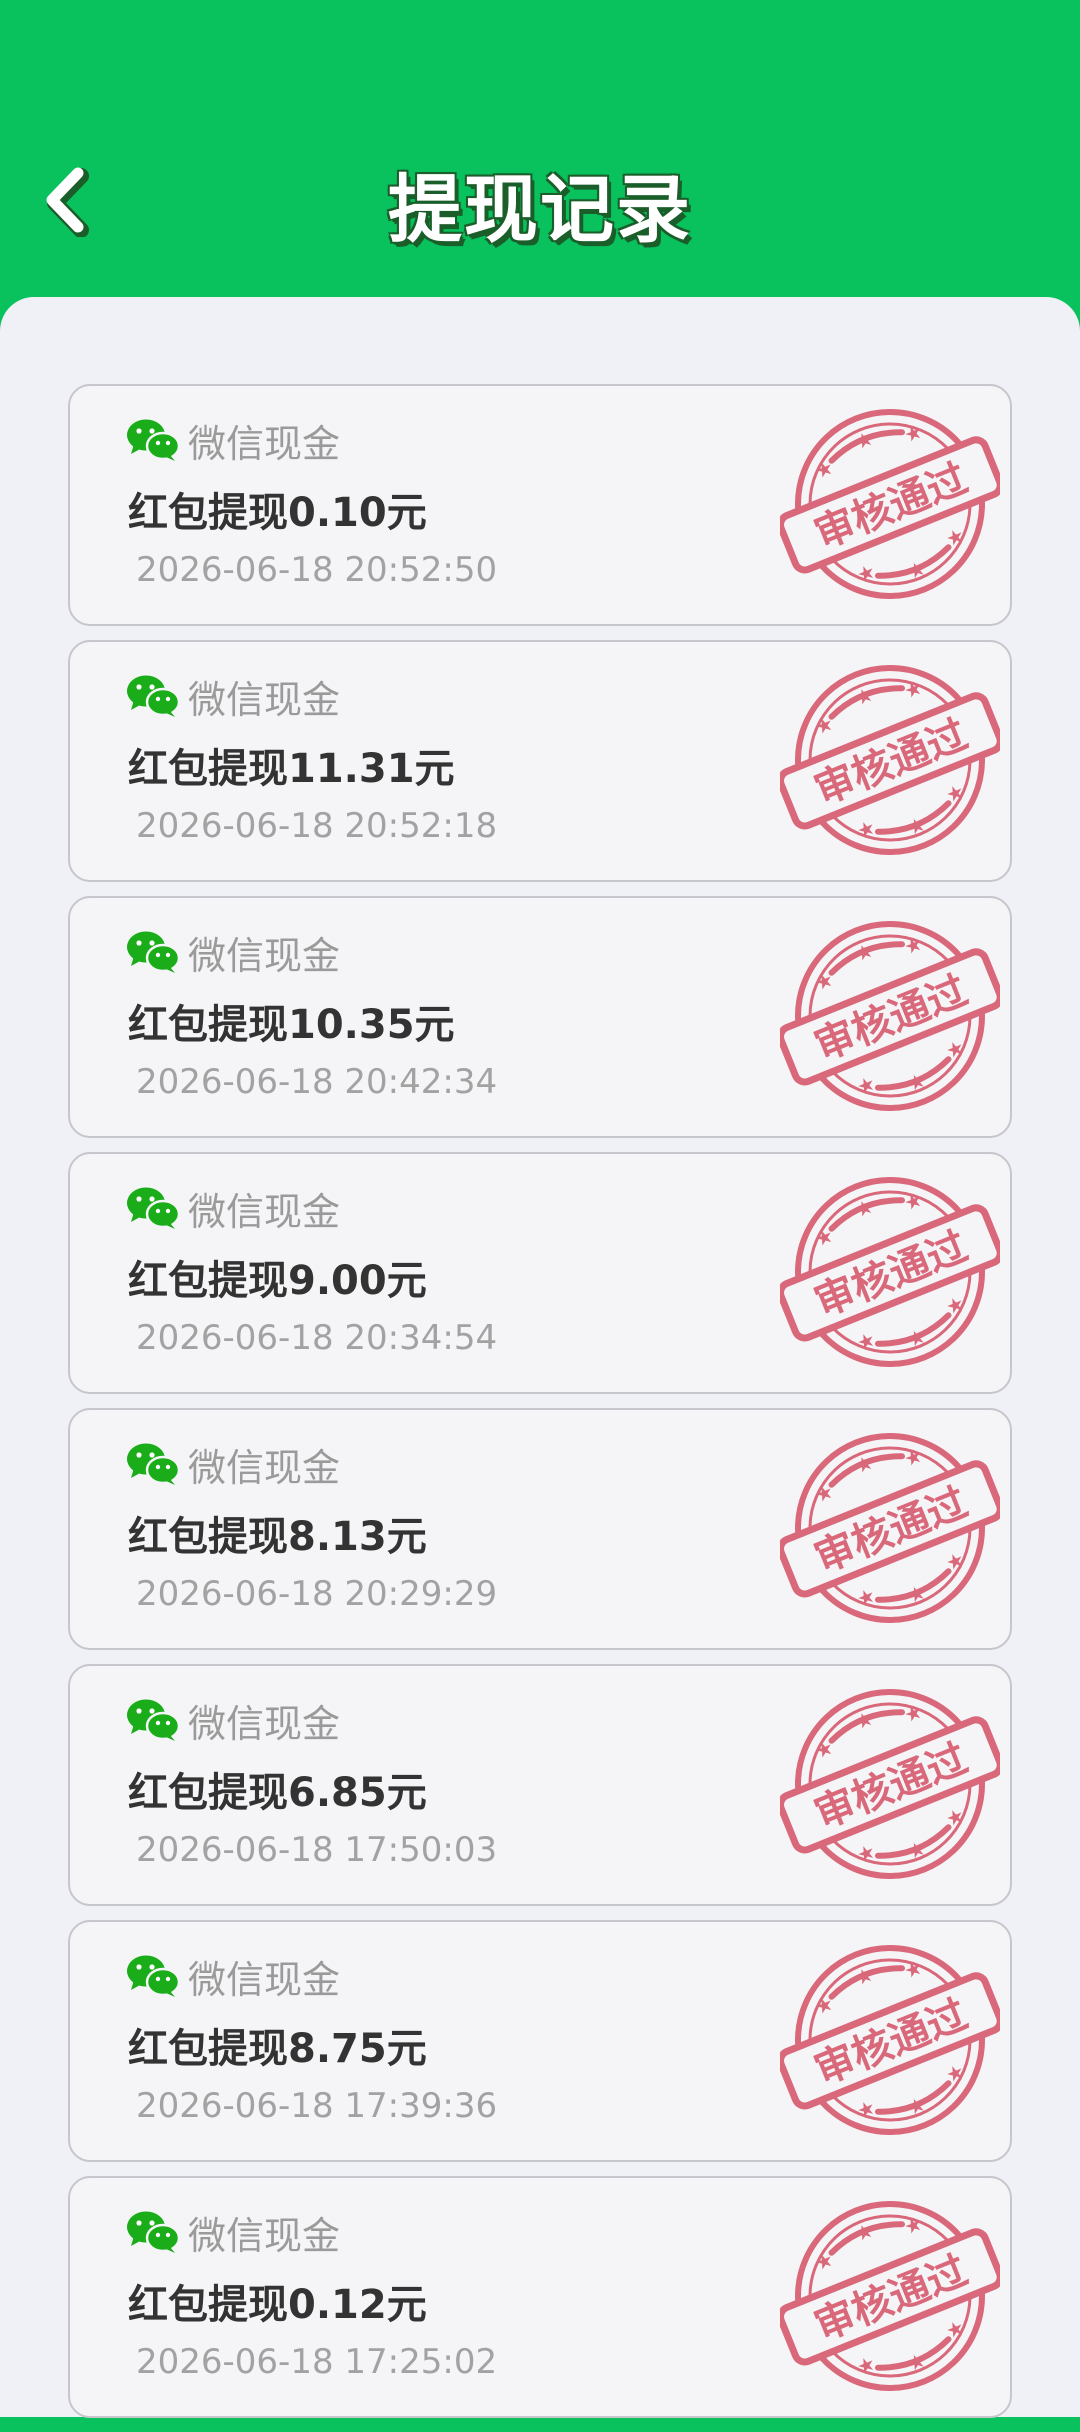 Image resolution: width=1080 pixels, height=2432 pixels. I want to click on page-title: 提现记录, so click(540, 210).